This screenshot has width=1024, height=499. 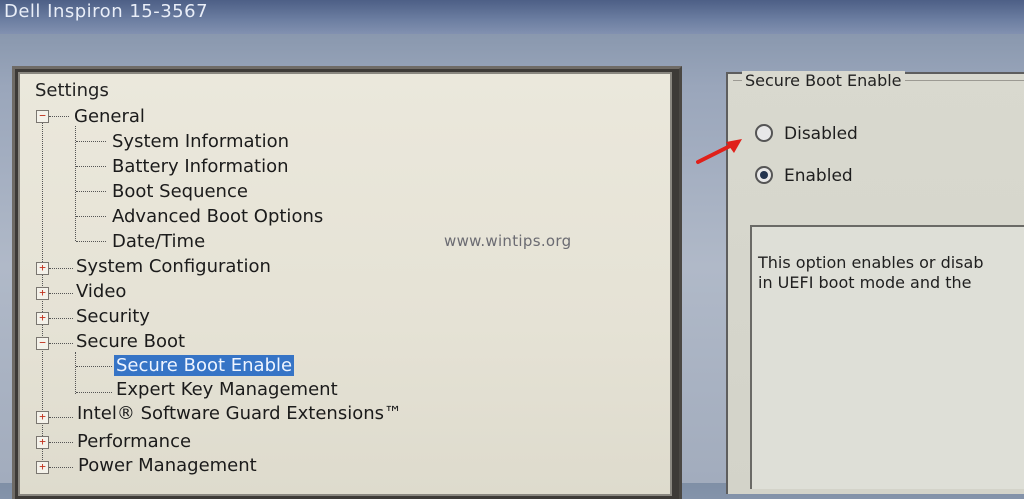 I want to click on expand-system-configuration-toggle: +, so click(x=42, y=268).